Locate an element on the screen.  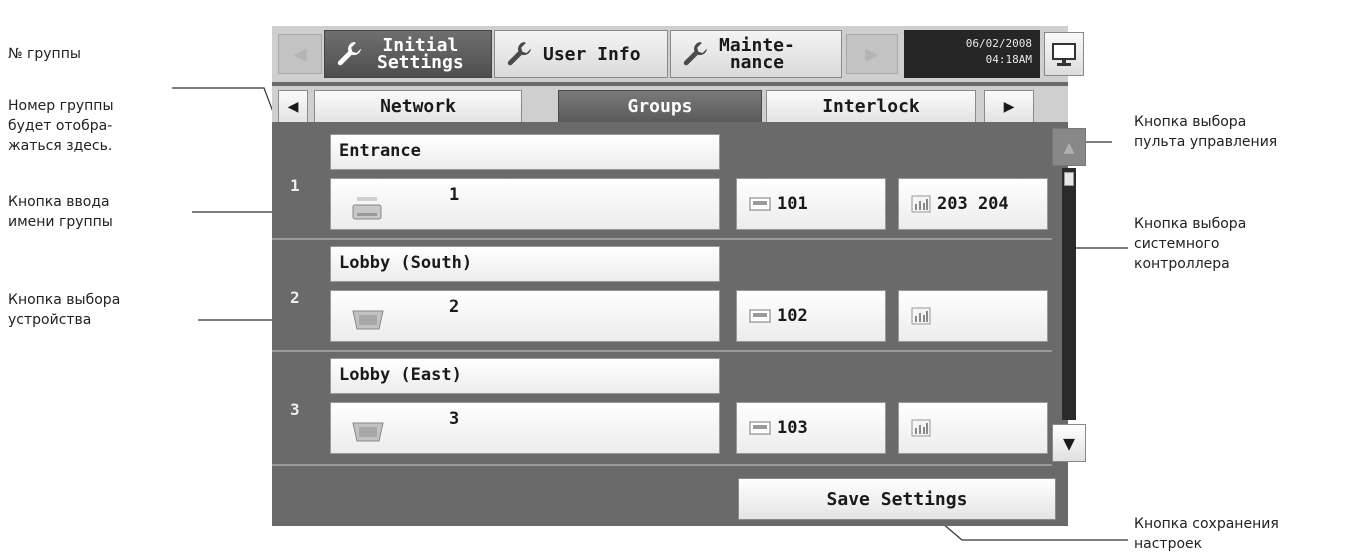
annotation-unit-select-button: Кнопка выбора устройства is located at coordinates (64, 310).